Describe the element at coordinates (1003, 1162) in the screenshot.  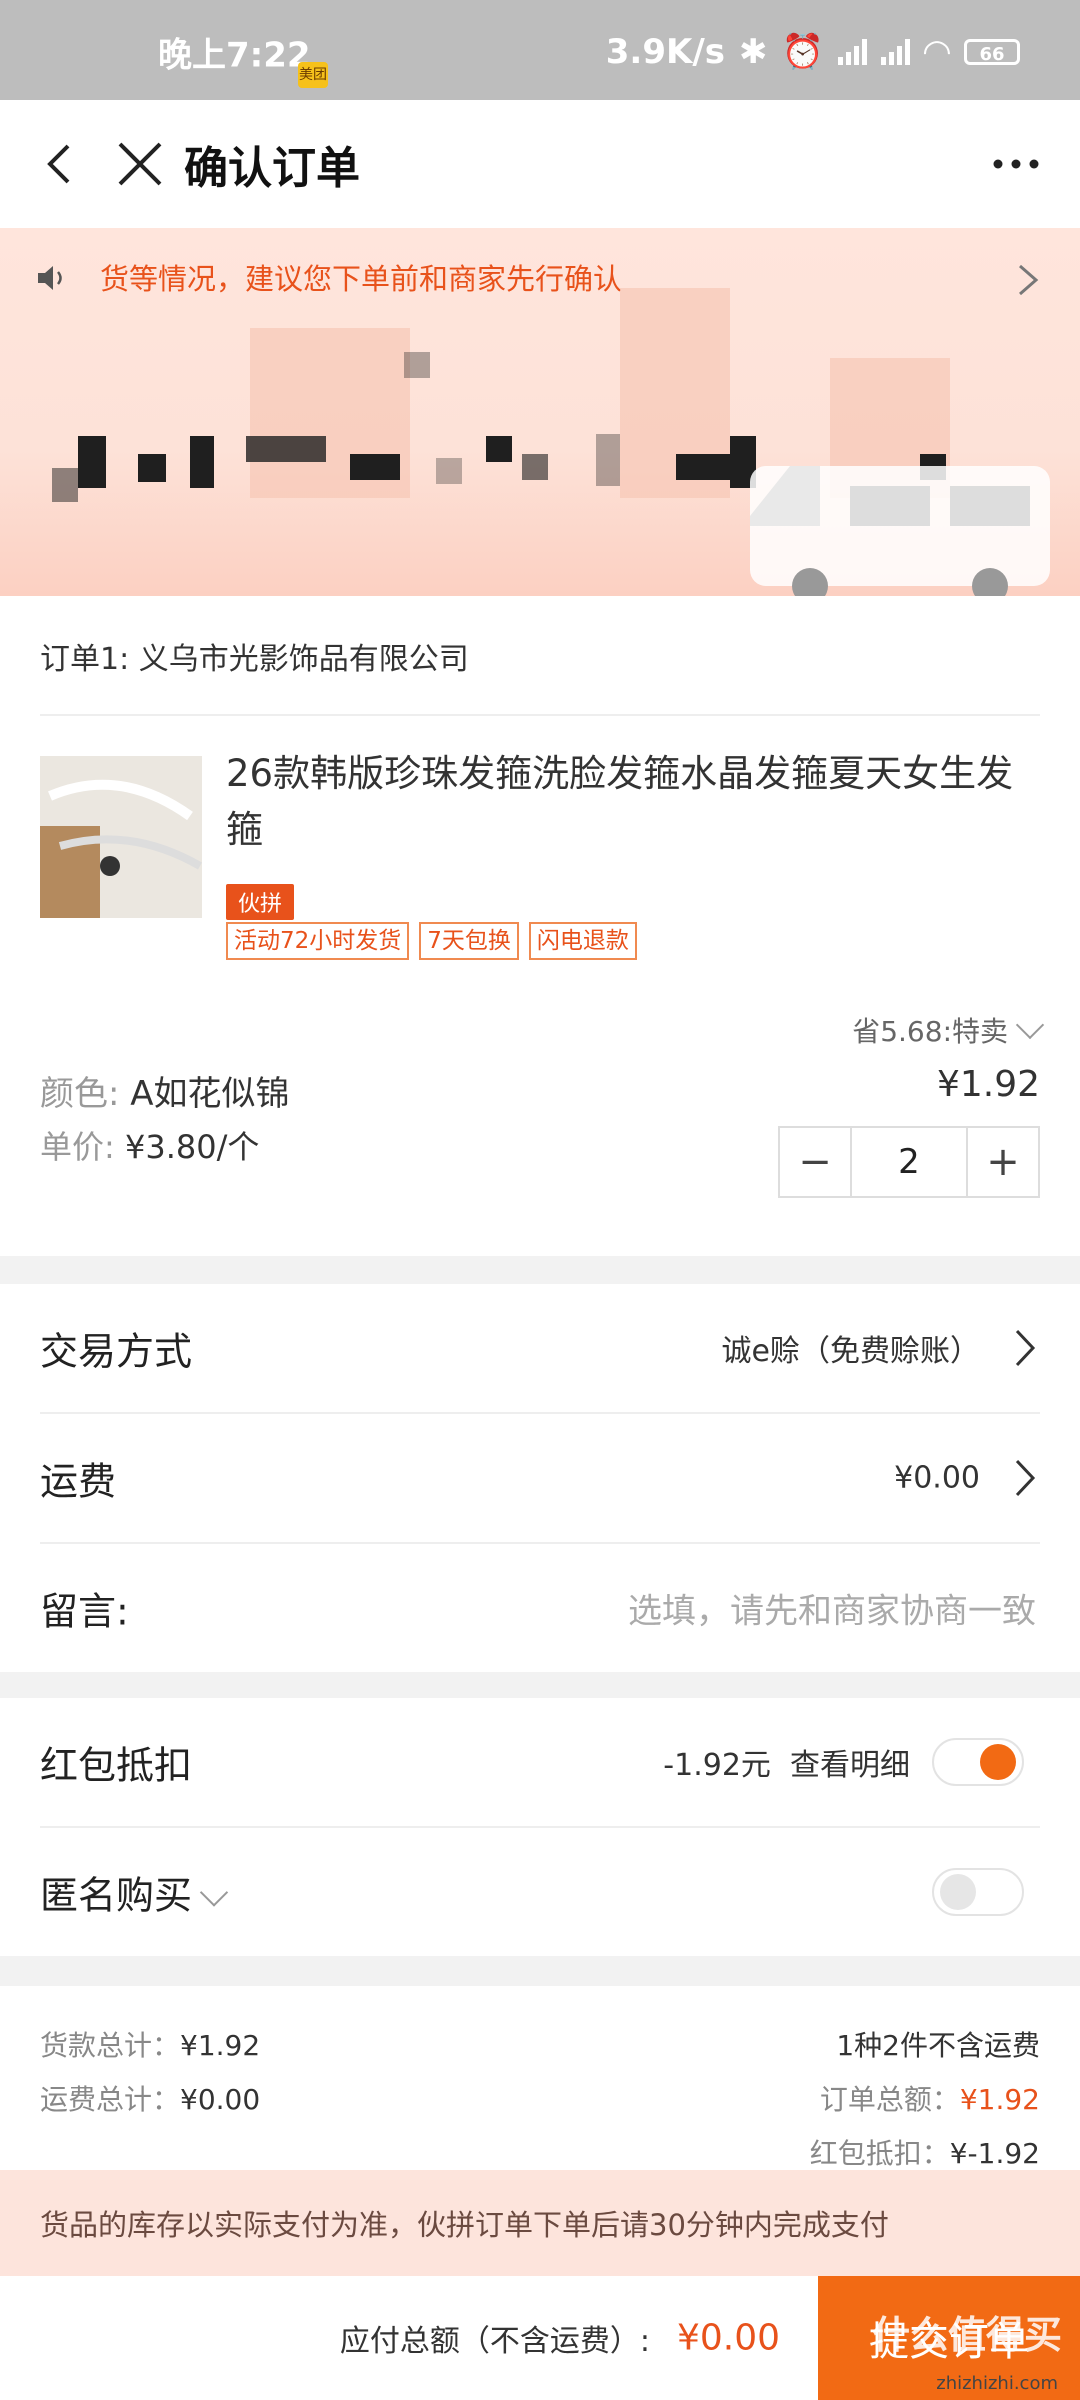
I see `increment-button: +` at that location.